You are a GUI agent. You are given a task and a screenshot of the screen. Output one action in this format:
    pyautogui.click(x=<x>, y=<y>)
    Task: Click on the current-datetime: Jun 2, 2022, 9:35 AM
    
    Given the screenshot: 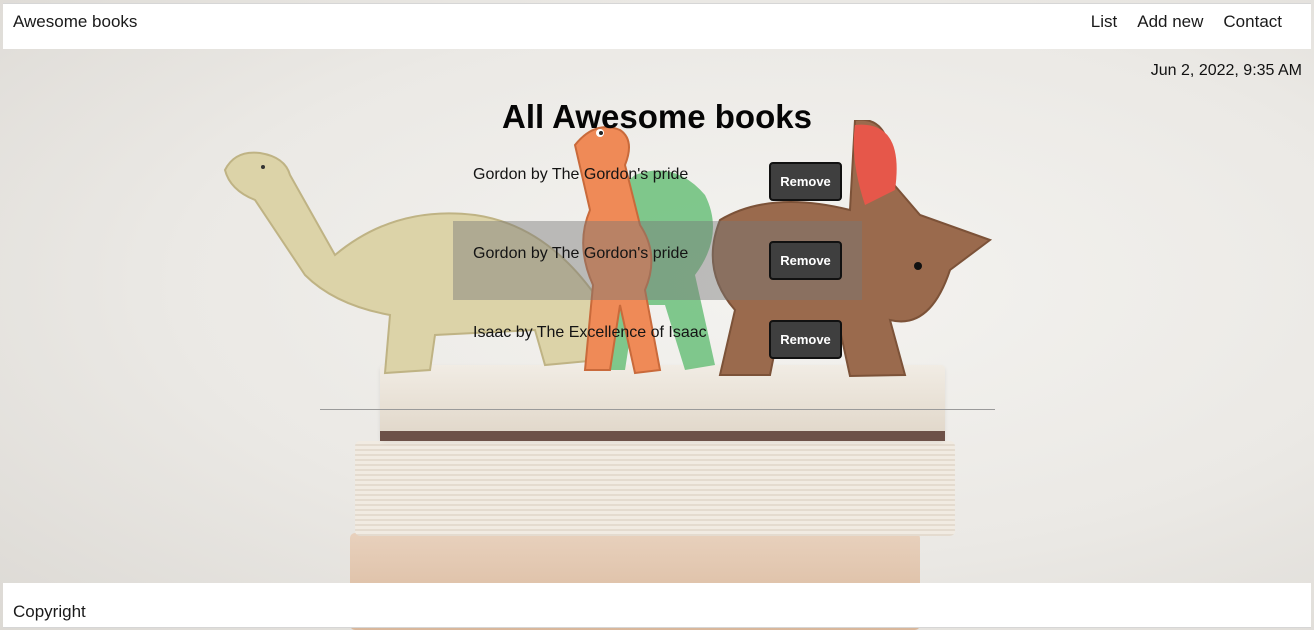 What is the action you would take?
    pyautogui.click(x=1226, y=70)
    